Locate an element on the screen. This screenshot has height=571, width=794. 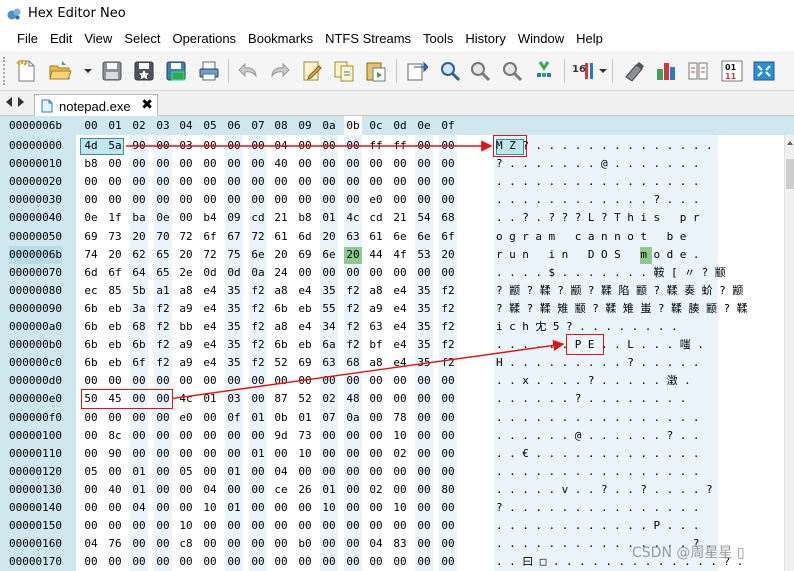
hex-byte: 85 is located at coordinates (115, 291).